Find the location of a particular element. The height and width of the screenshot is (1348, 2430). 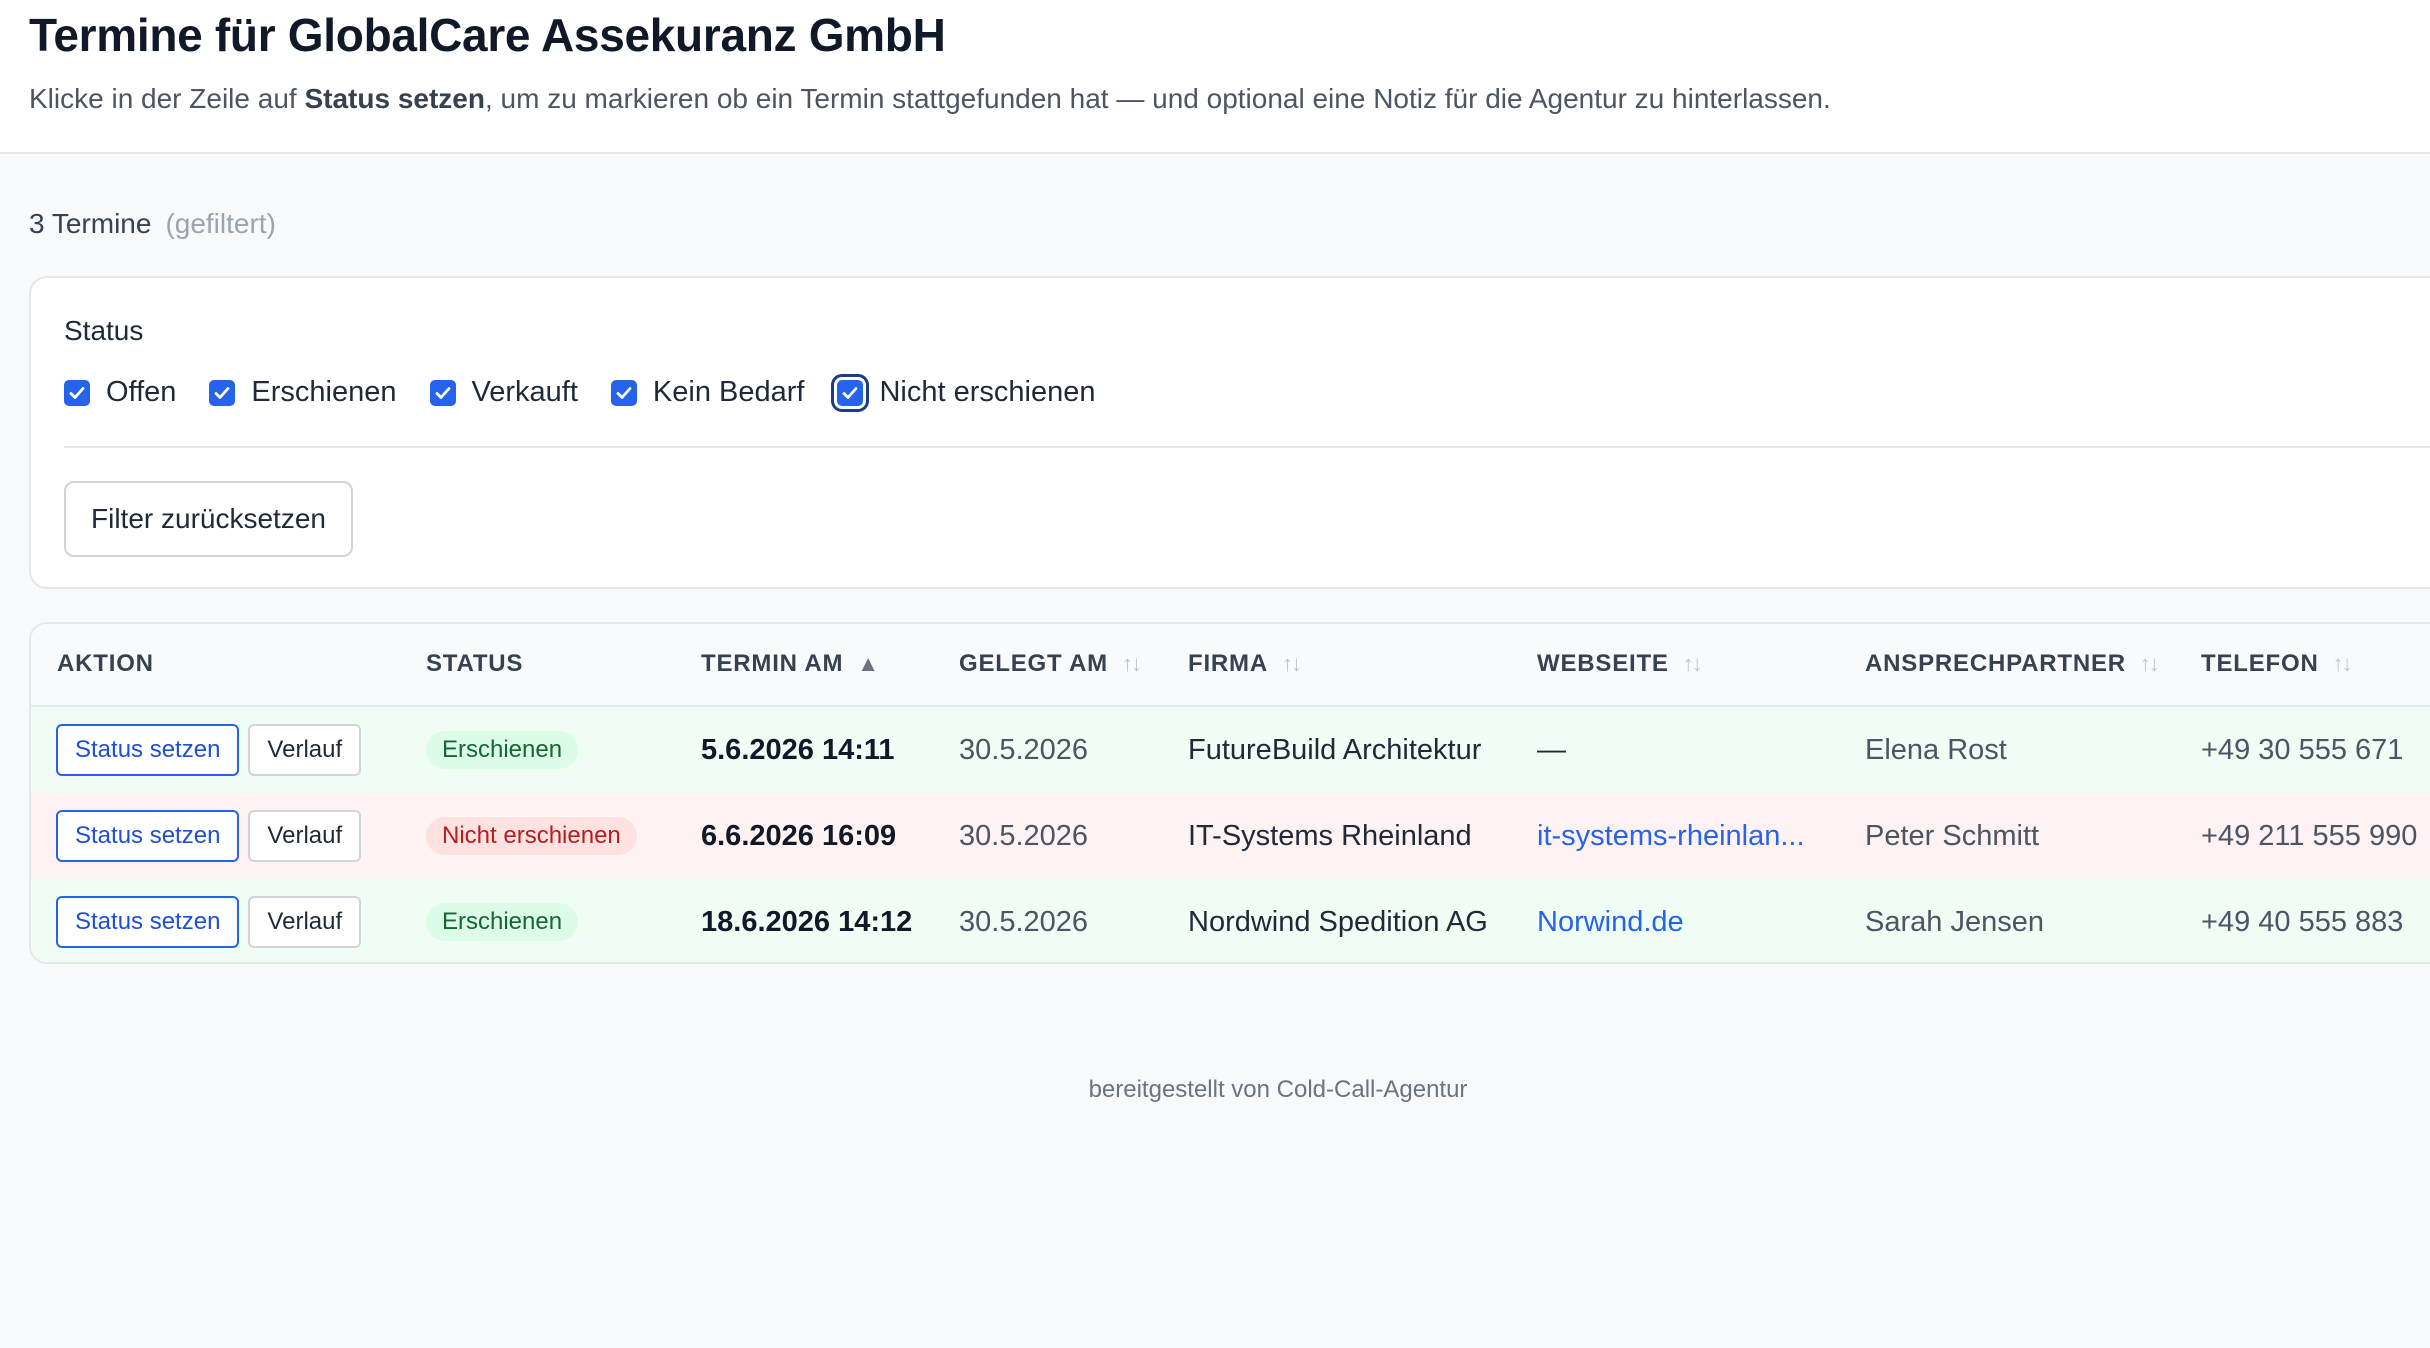

status-cell: Nicht erschienen is located at coordinates (531, 836).